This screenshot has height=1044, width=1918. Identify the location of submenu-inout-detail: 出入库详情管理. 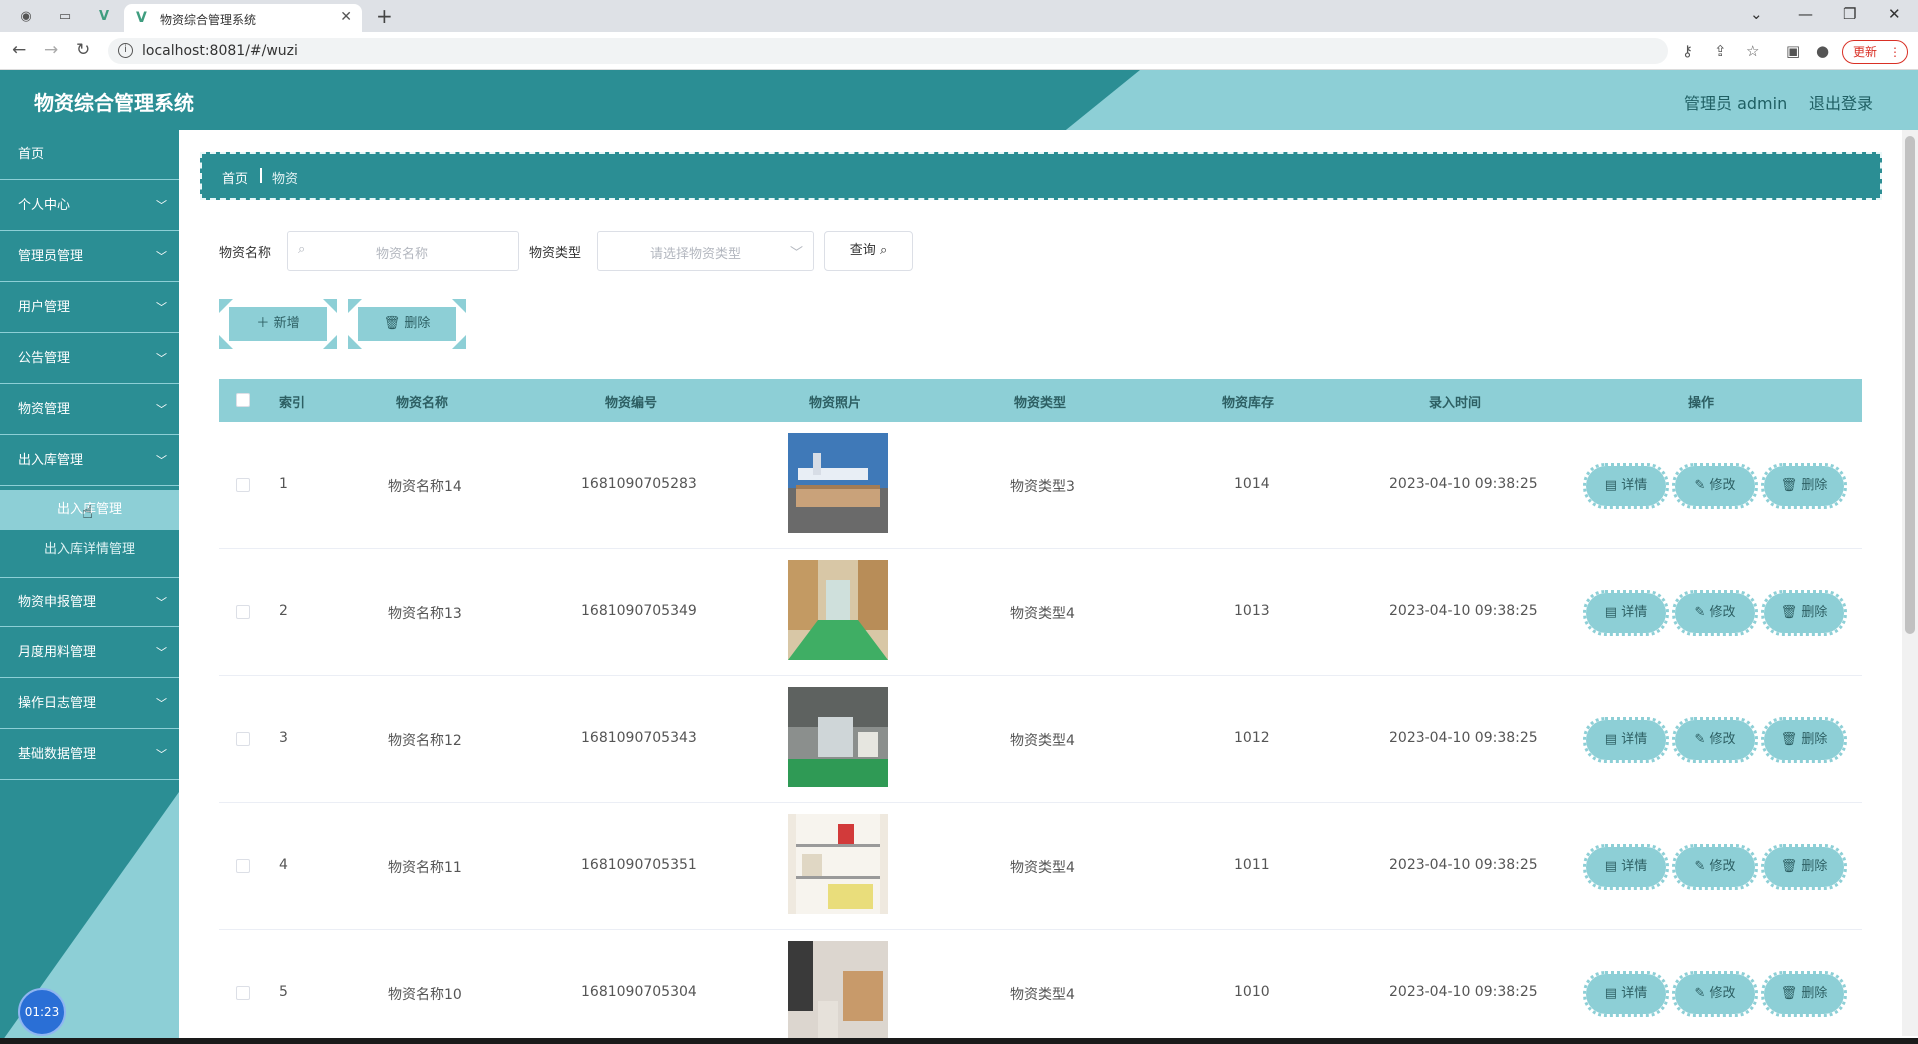
(89, 550).